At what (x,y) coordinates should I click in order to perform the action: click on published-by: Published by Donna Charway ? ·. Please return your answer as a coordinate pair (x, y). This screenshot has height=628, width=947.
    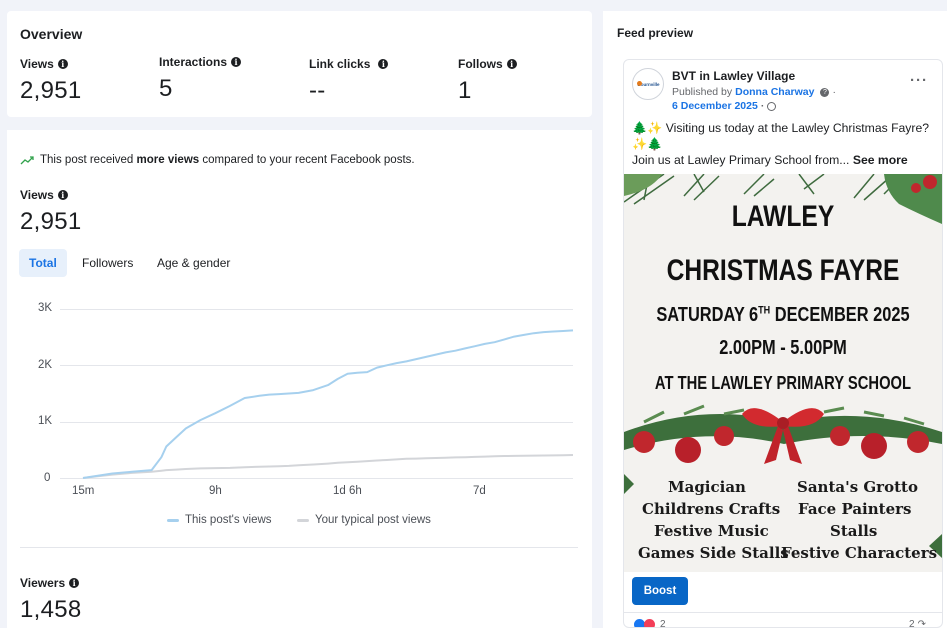
    Looking at the image, I should click on (754, 92).